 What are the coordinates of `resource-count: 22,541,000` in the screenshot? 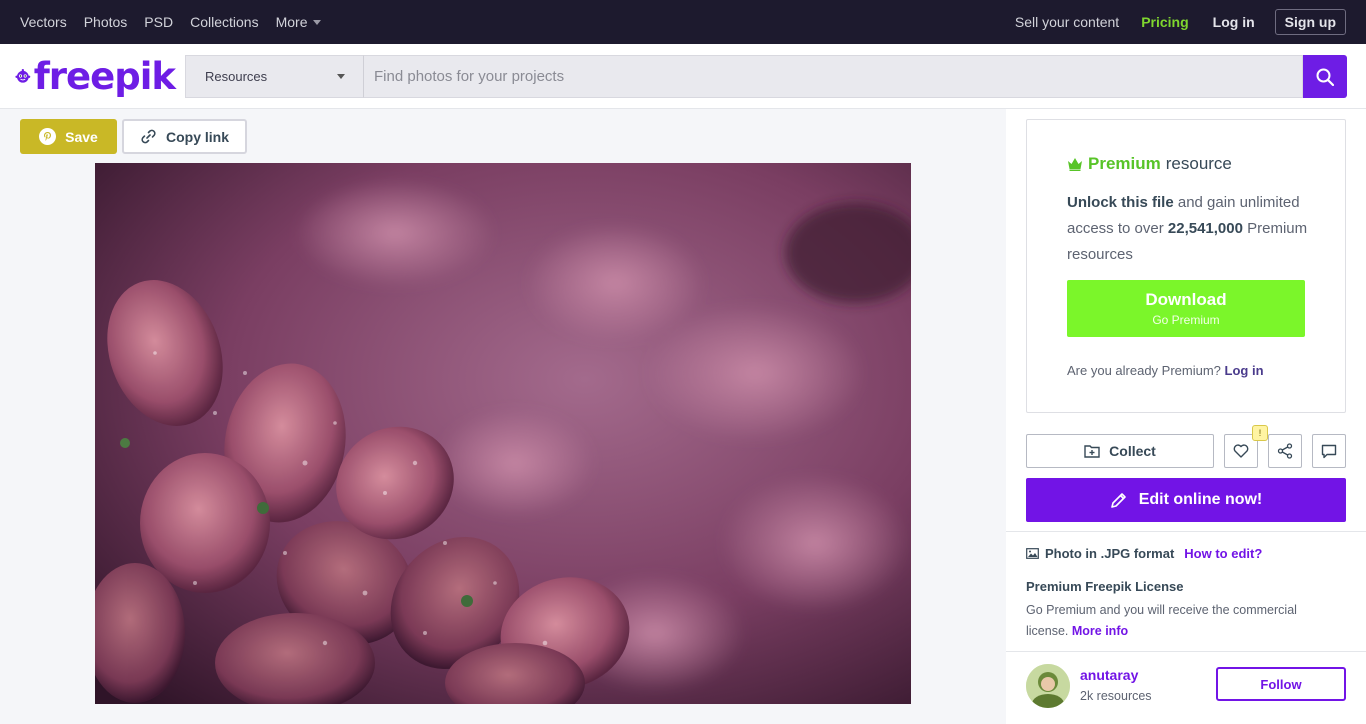 It's located at (1205, 228).